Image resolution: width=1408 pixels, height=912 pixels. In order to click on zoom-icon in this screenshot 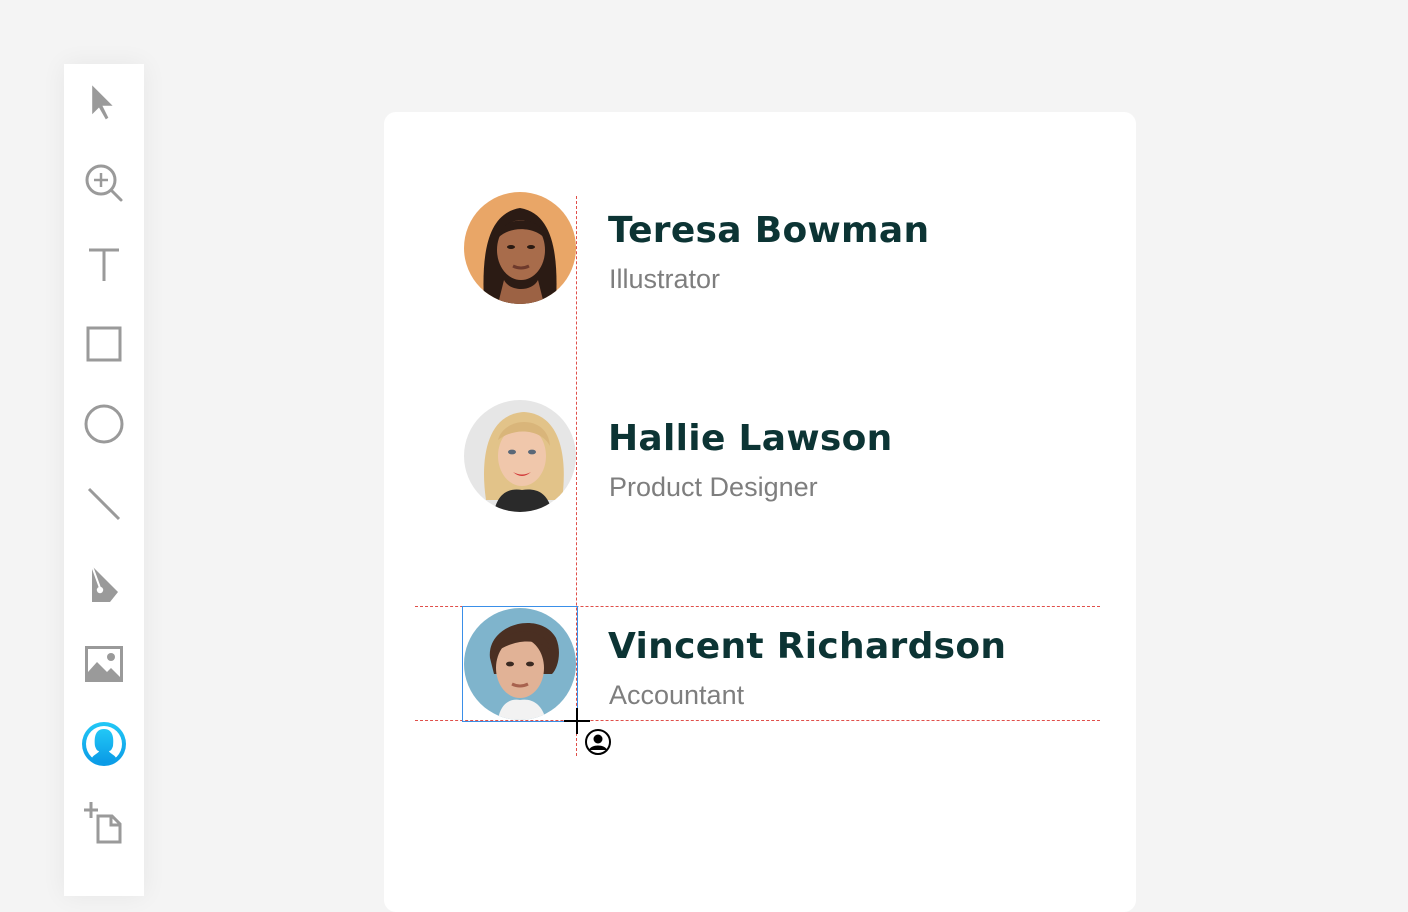, I will do `click(104, 183)`.